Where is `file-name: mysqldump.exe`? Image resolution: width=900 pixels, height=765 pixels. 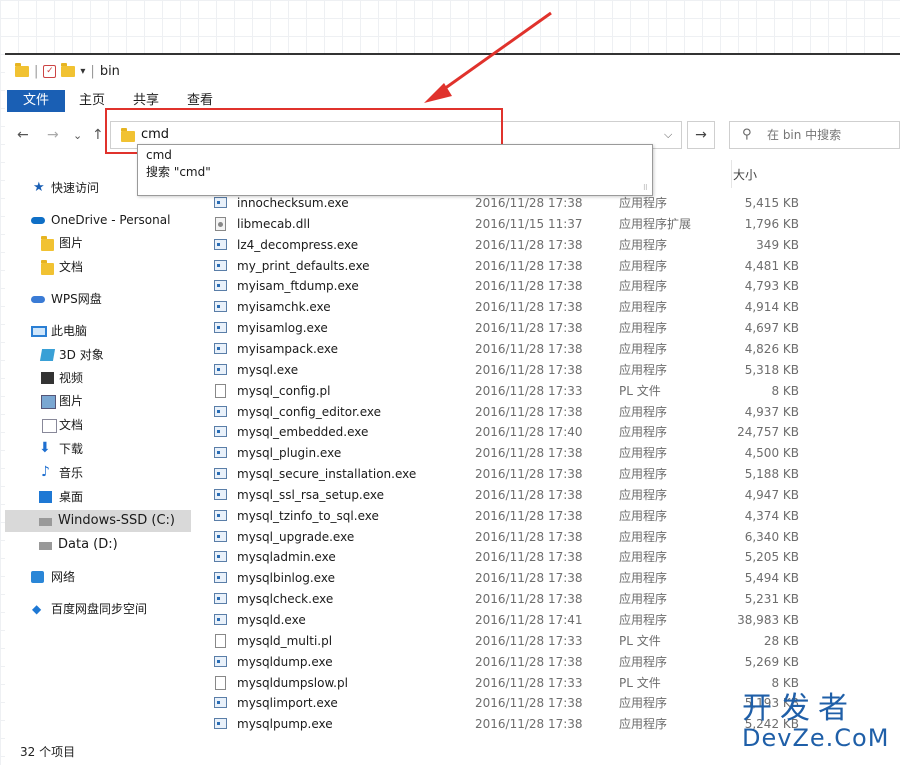
file-name: mysqldump.exe is located at coordinates (285, 661).